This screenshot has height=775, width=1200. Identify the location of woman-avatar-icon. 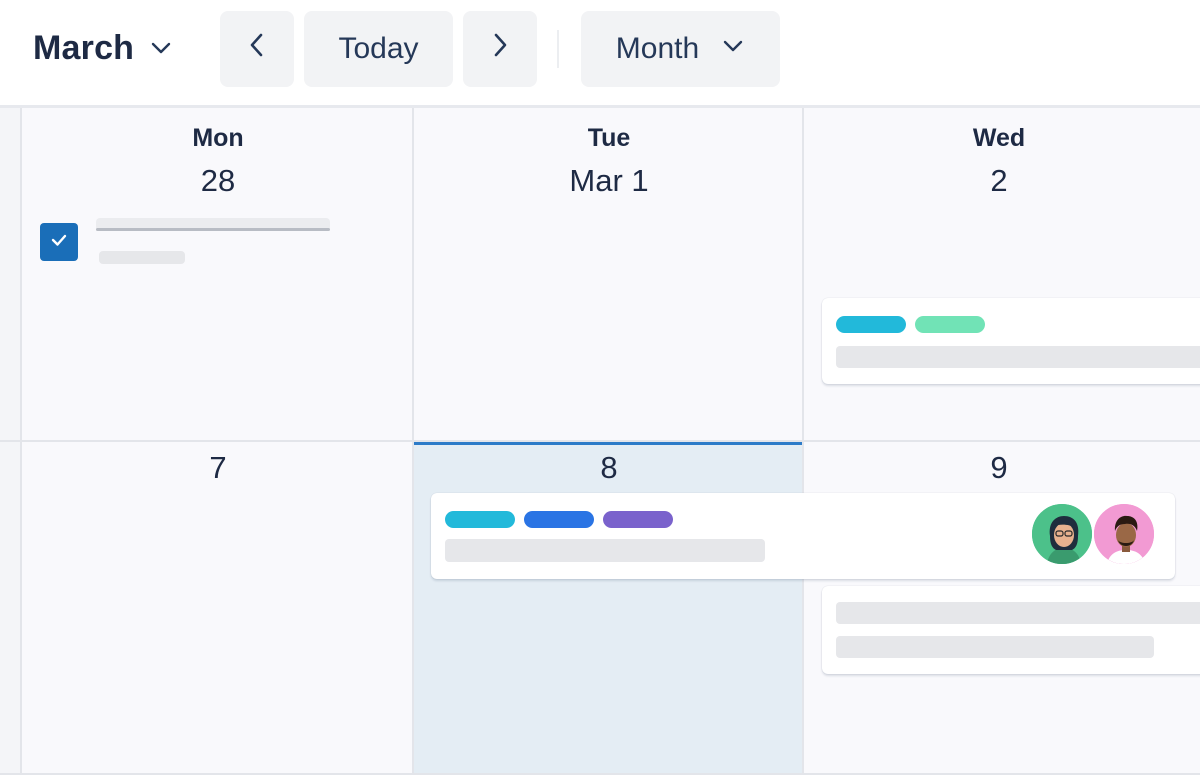
(1062, 534).